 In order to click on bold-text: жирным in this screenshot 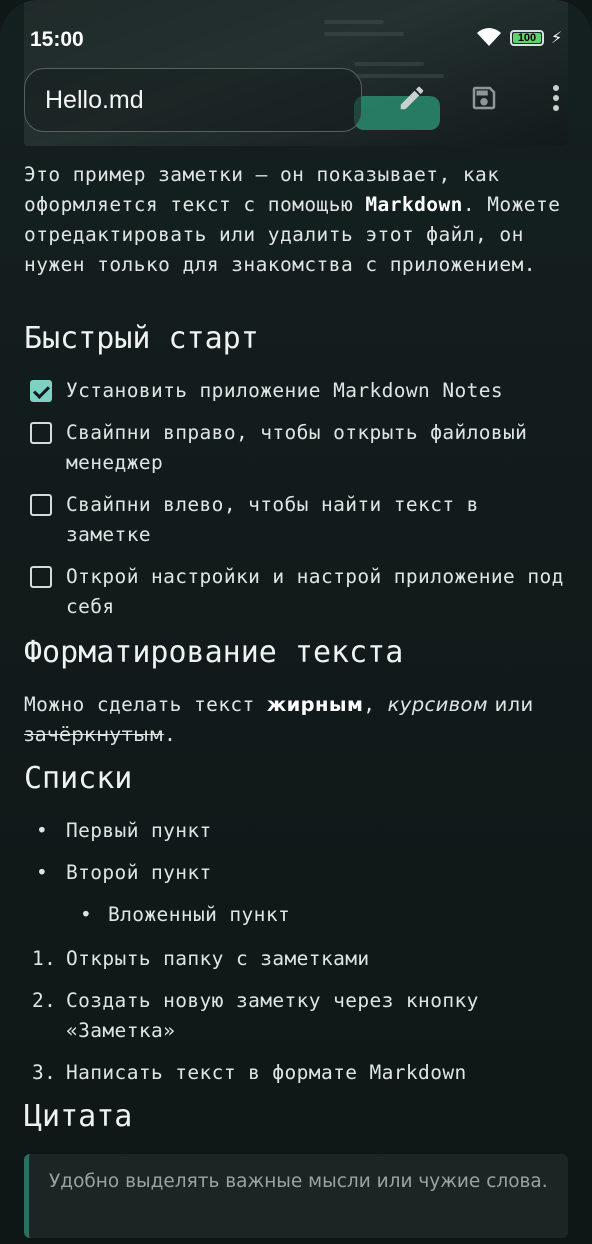, I will do `click(315, 704)`.